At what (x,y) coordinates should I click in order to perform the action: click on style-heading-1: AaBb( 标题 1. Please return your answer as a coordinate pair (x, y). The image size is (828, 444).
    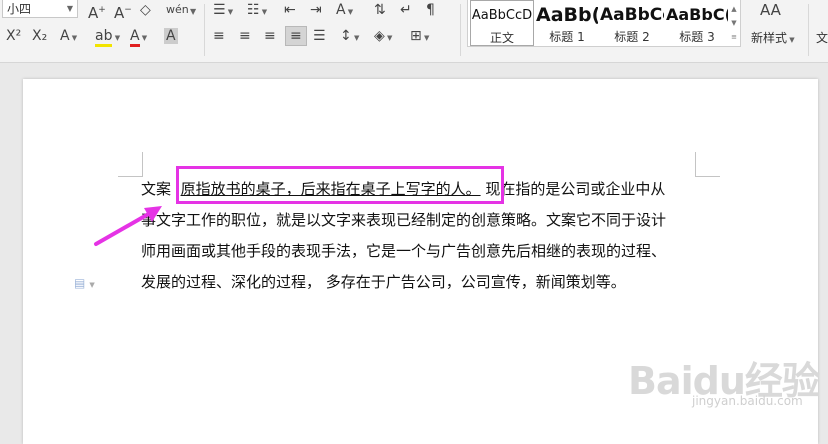
    Looking at the image, I should click on (567, 23).